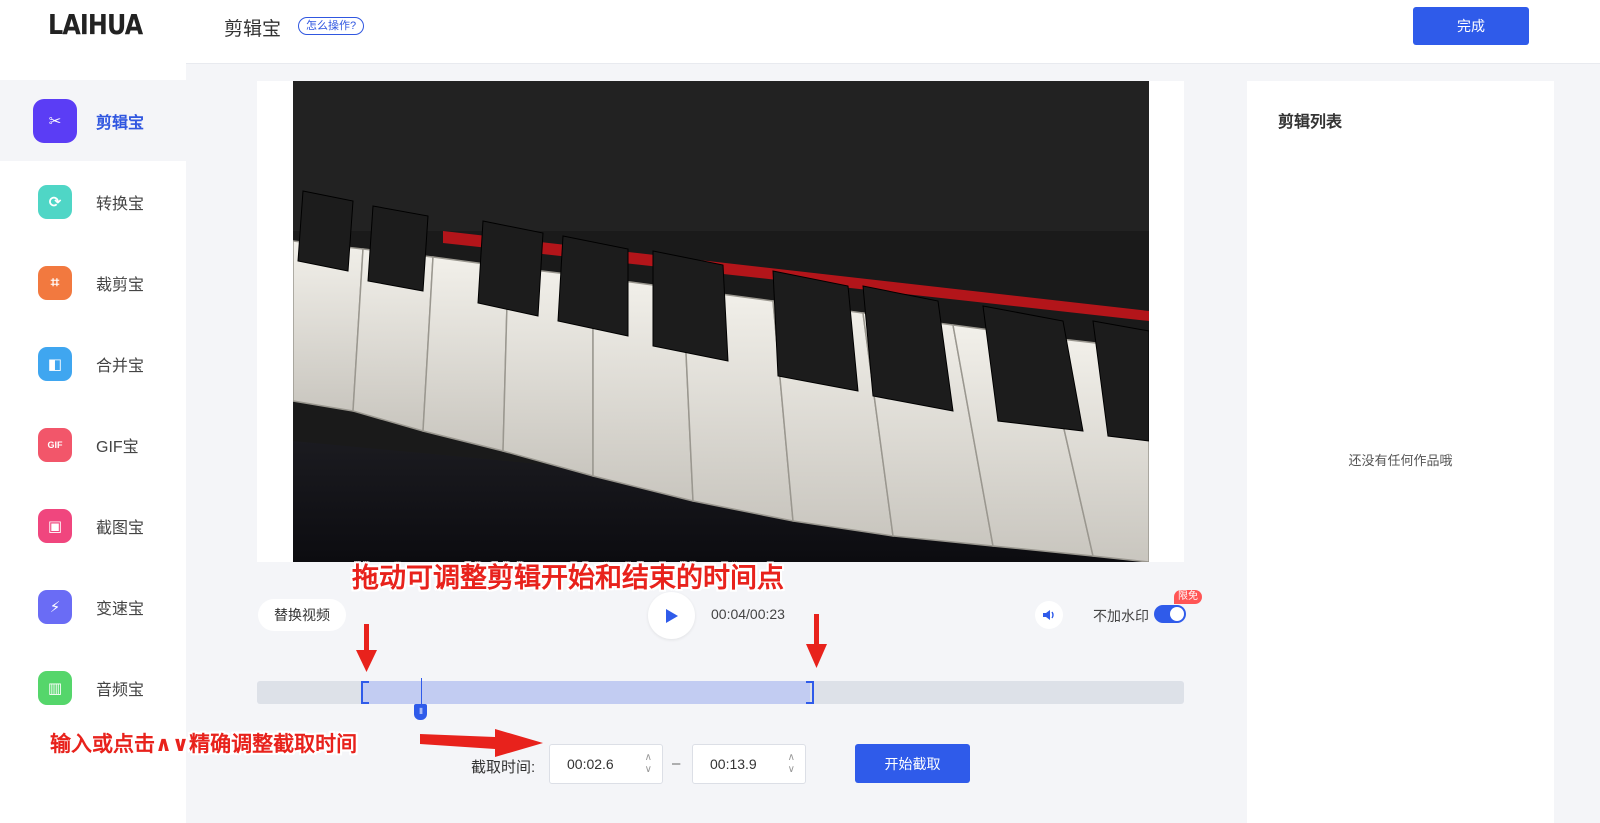 This screenshot has width=1600, height=823. I want to click on sidebar-item-label: 变速宝, so click(120, 609).